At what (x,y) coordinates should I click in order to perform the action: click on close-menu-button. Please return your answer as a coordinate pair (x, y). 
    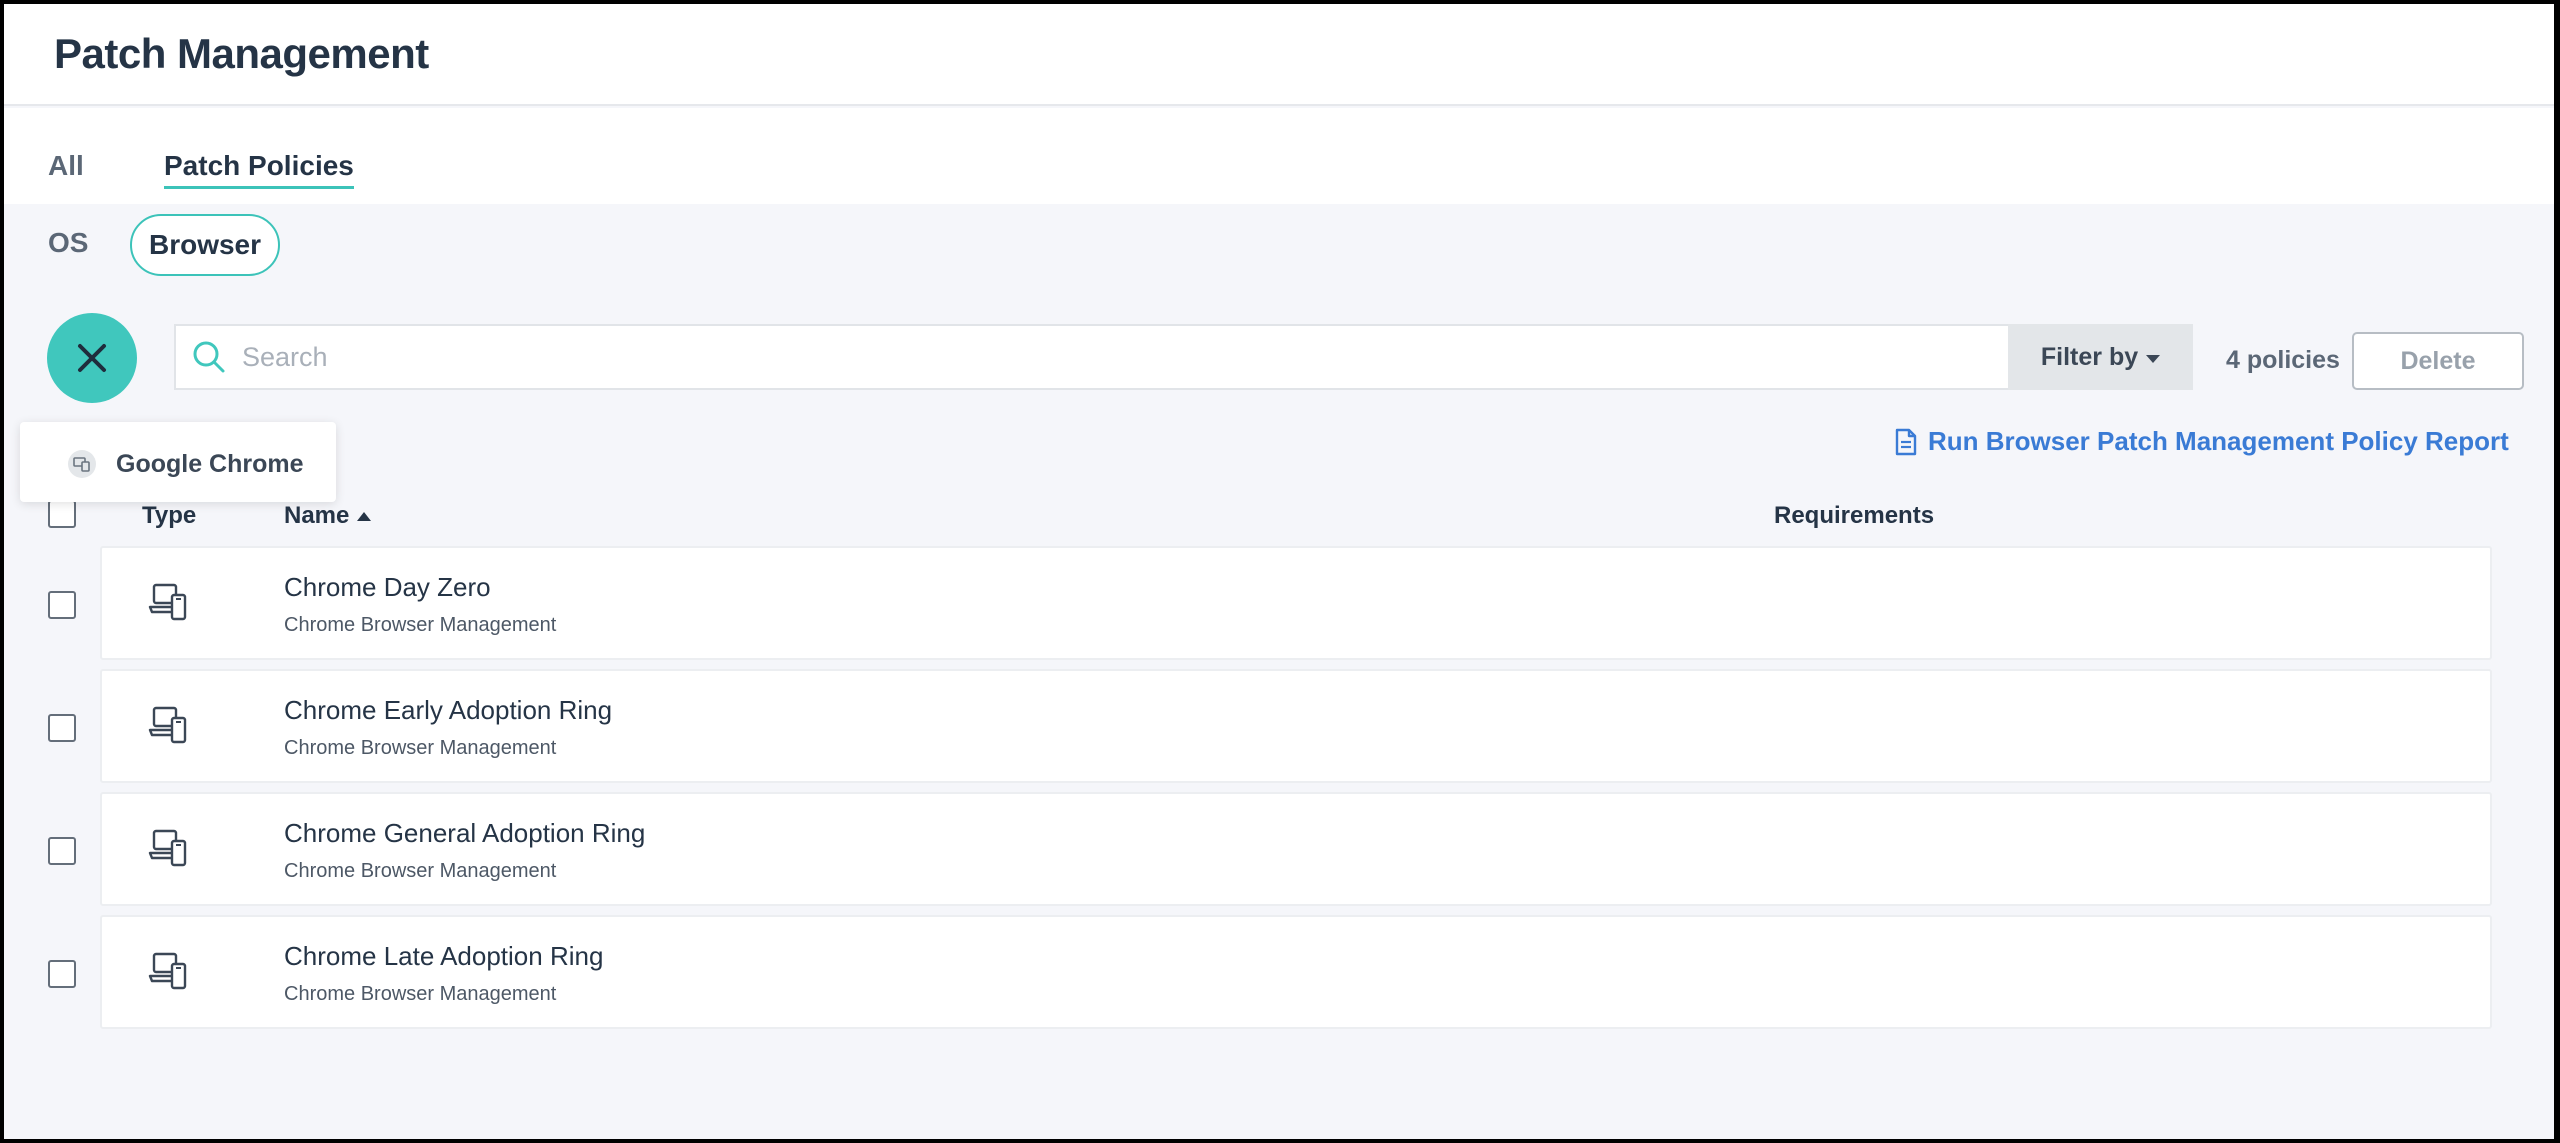
    Looking at the image, I should click on (92, 358).